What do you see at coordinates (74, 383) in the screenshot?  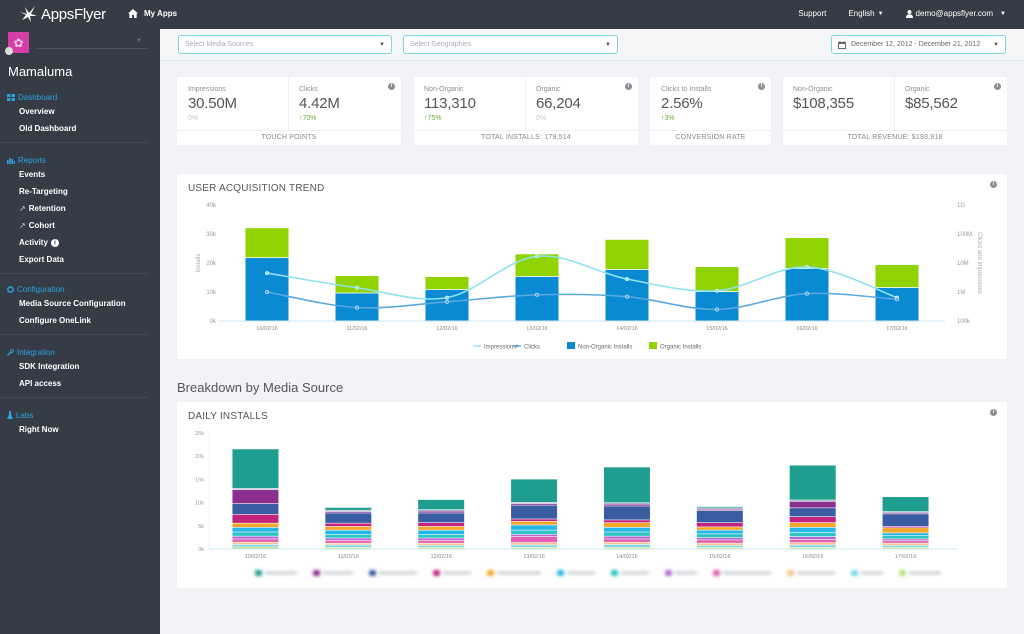 I see `sidebar-item-api-access: API access` at bounding box center [74, 383].